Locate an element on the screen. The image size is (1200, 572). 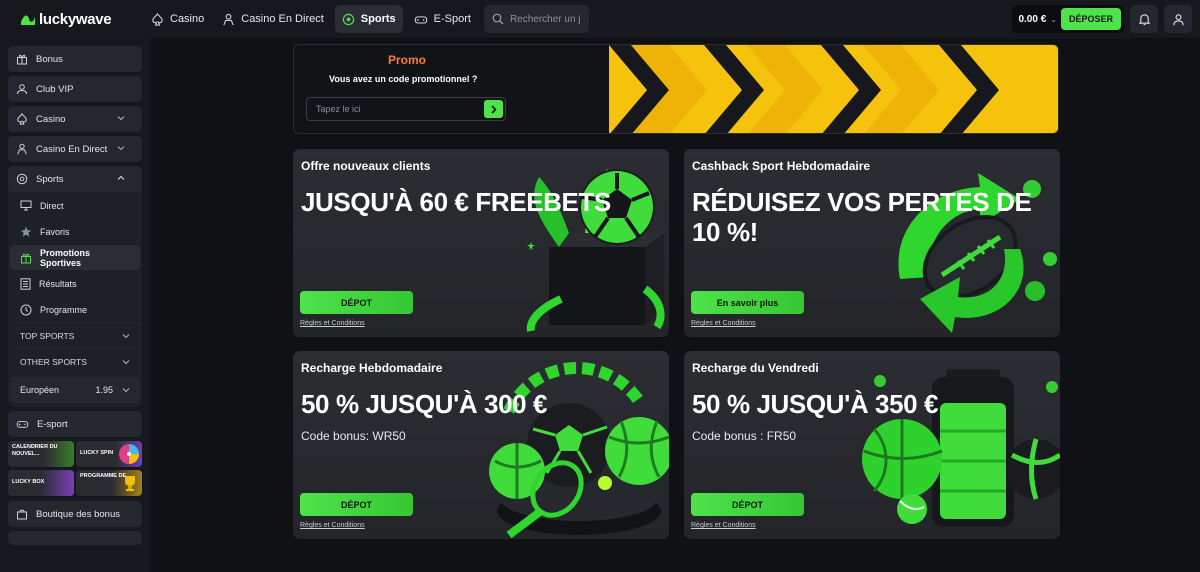
gamepad-icon is located at coordinates (22, 424).